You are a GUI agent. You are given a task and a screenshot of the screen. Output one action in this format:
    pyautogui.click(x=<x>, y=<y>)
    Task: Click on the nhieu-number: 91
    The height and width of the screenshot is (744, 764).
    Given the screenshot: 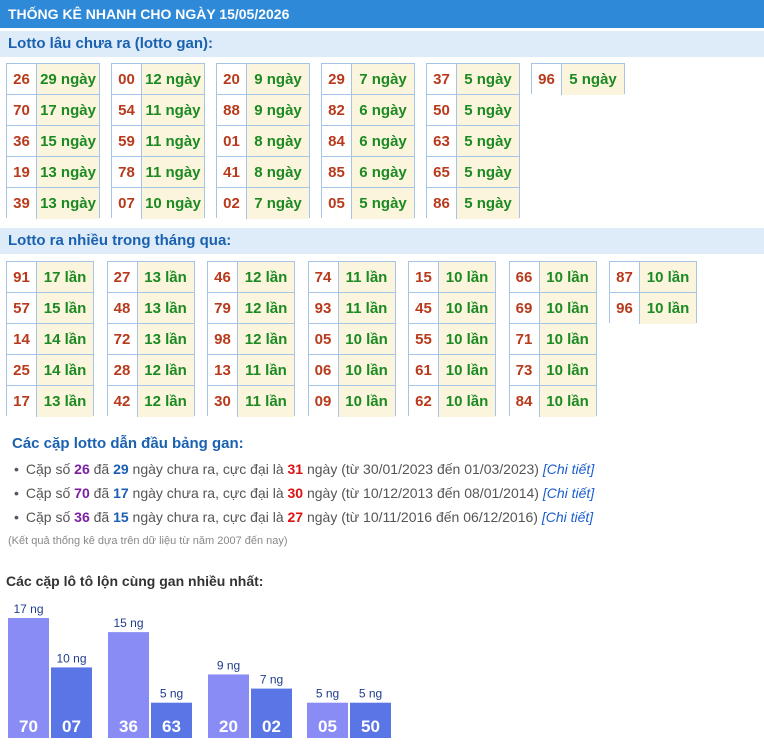 What is the action you would take?
    pyautogui.click(x=22, y=277)
    